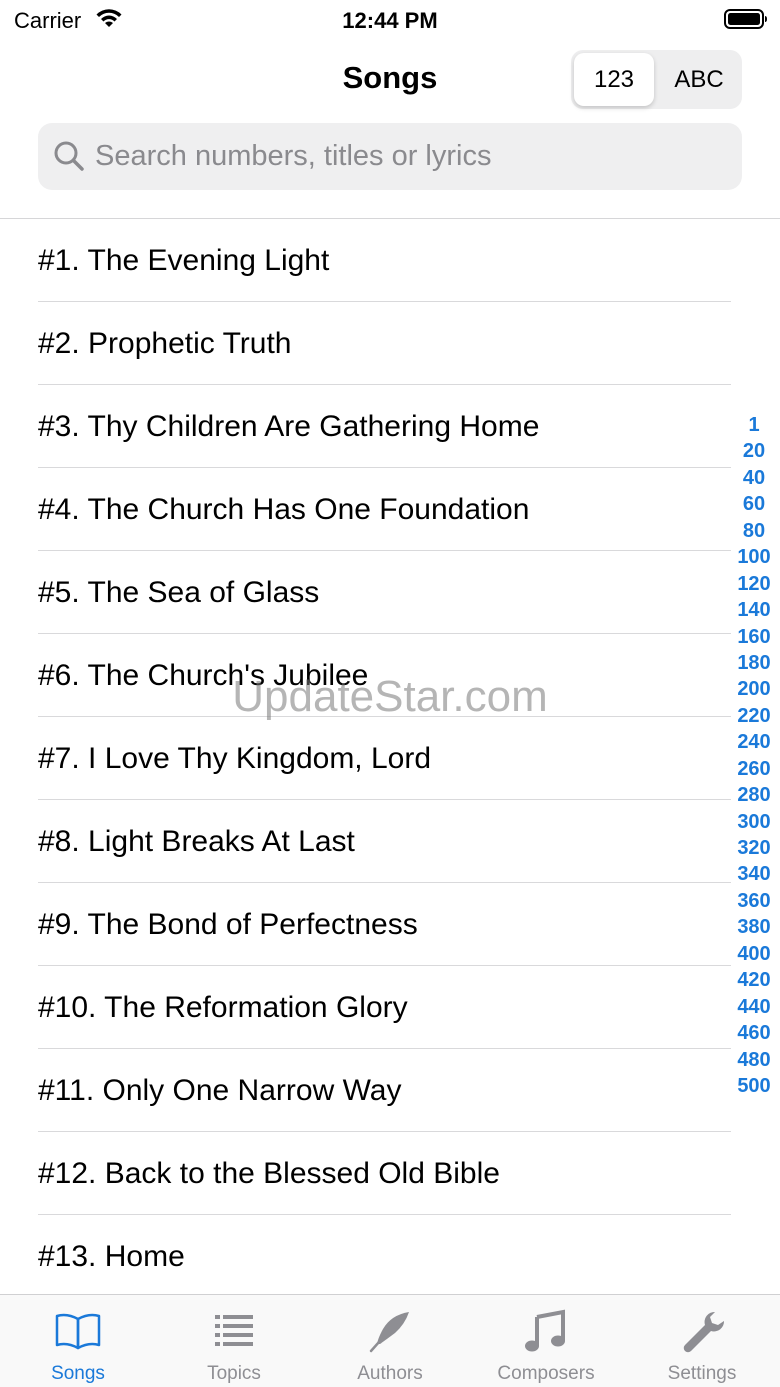 This screenshot has width=780, height=1387. I want to click on song-row: #4. The Church Has One Foundation, so click(370, 509).